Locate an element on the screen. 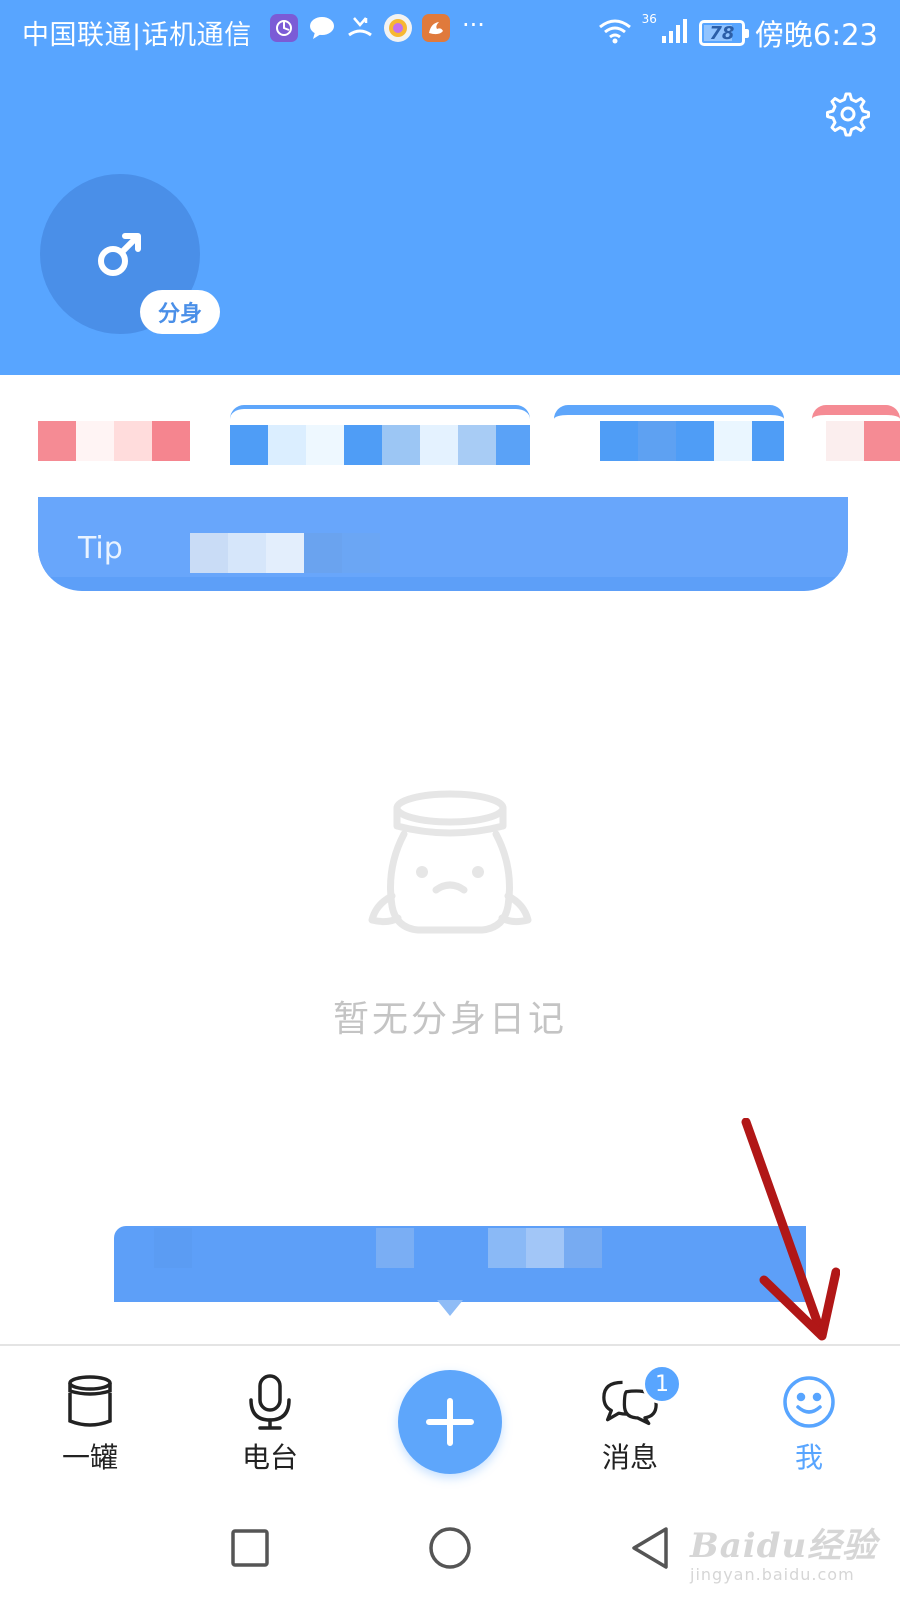 This screenshot has height=1600, width=900. status-bar: 中国联通|话机通信 ··· 36 78 傍晚6:23 is located at coordinates (450, 31).